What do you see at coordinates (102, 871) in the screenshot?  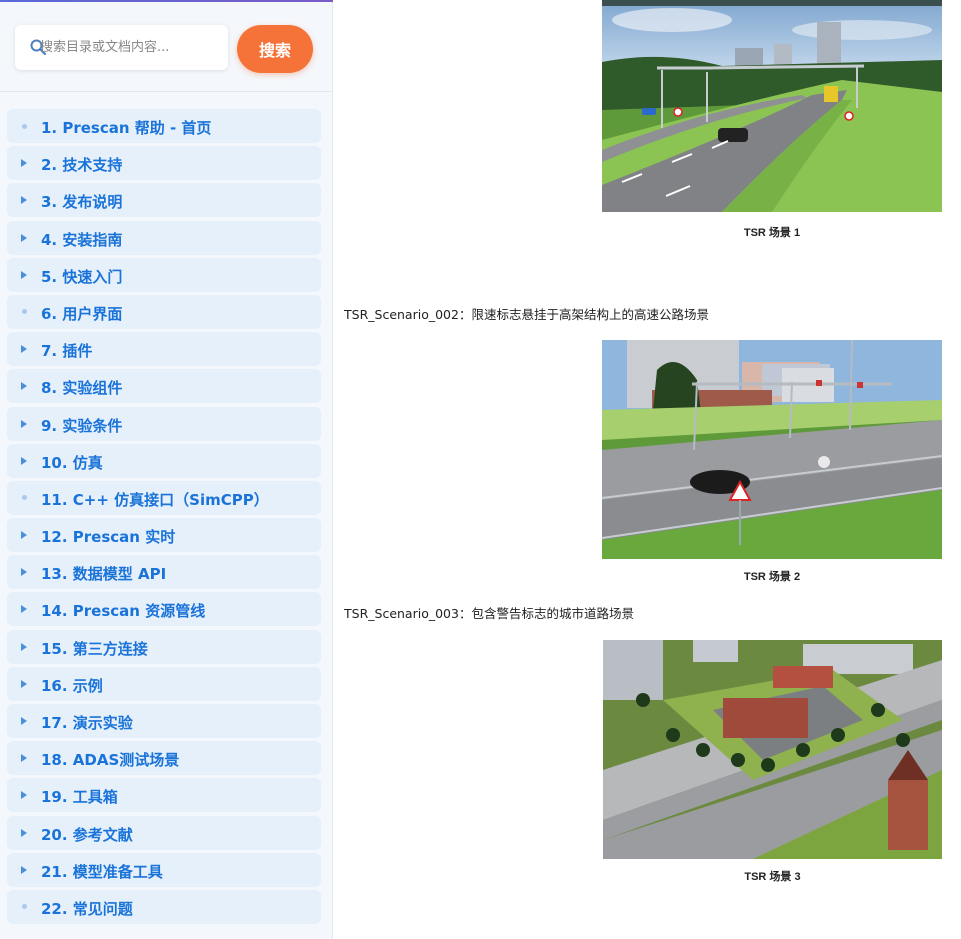 I see `sidebar-item-label: 21. 模型准备工具` at bounding box center [102, 871].